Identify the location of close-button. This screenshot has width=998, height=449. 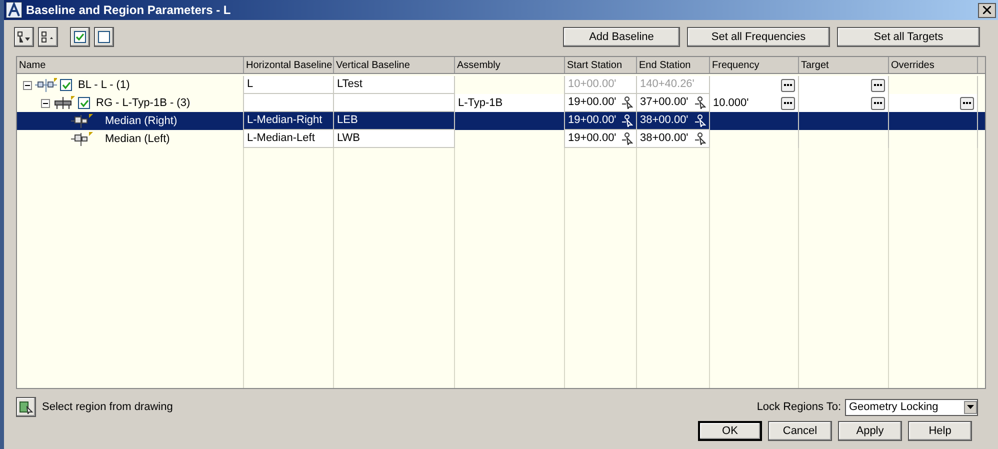
(987, 10).